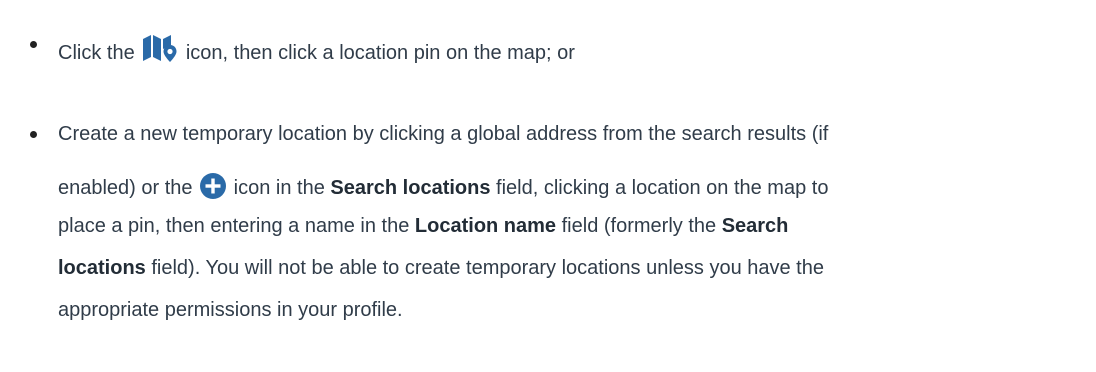 The image size is (1096, 372). I want to click on plus-circle-icon, so click(213, 189).